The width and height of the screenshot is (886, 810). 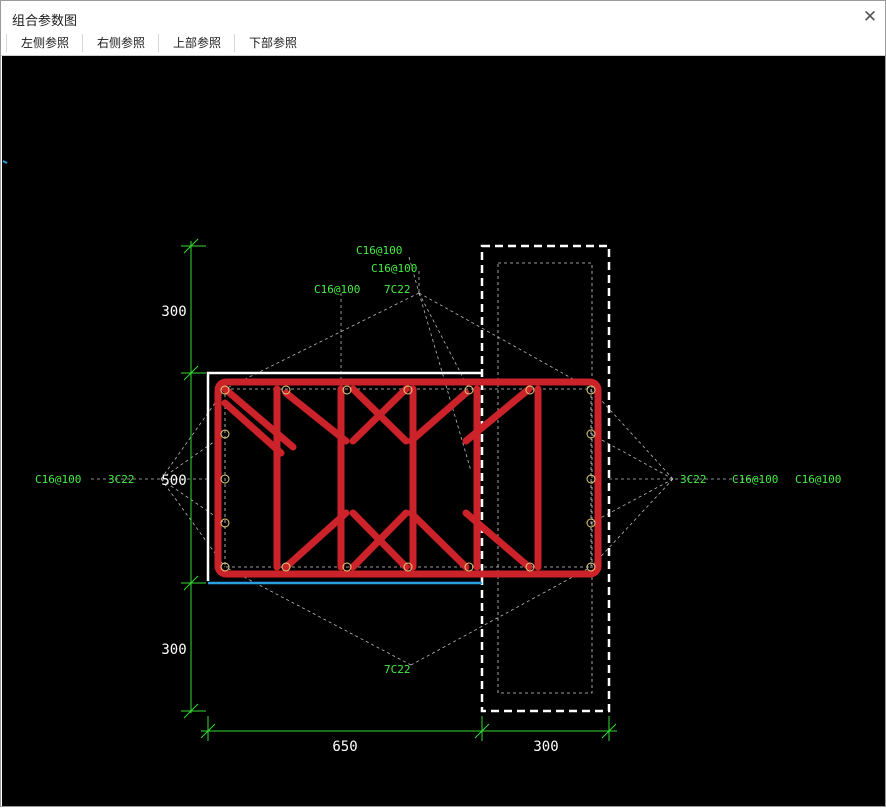 I want to click on label-top-stirrup-2: C16@100, so click(x=394, y=268).